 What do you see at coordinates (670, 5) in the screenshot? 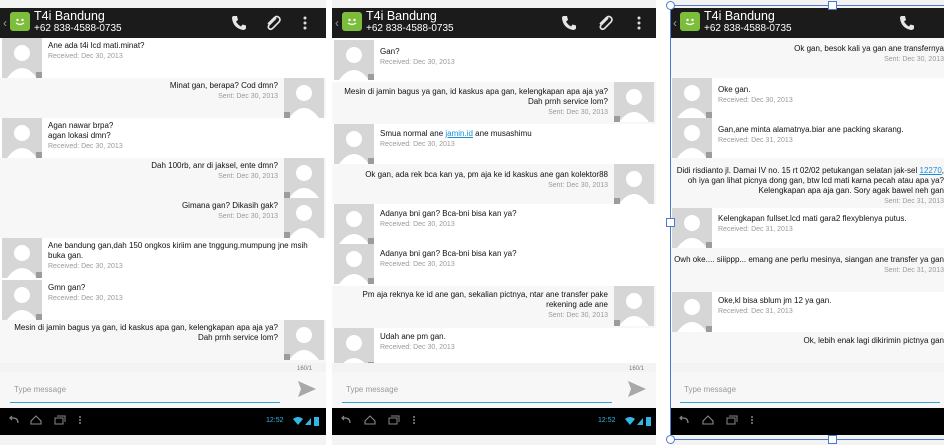
I see `resize-handle-top-left` at bounding box center [670, 5].